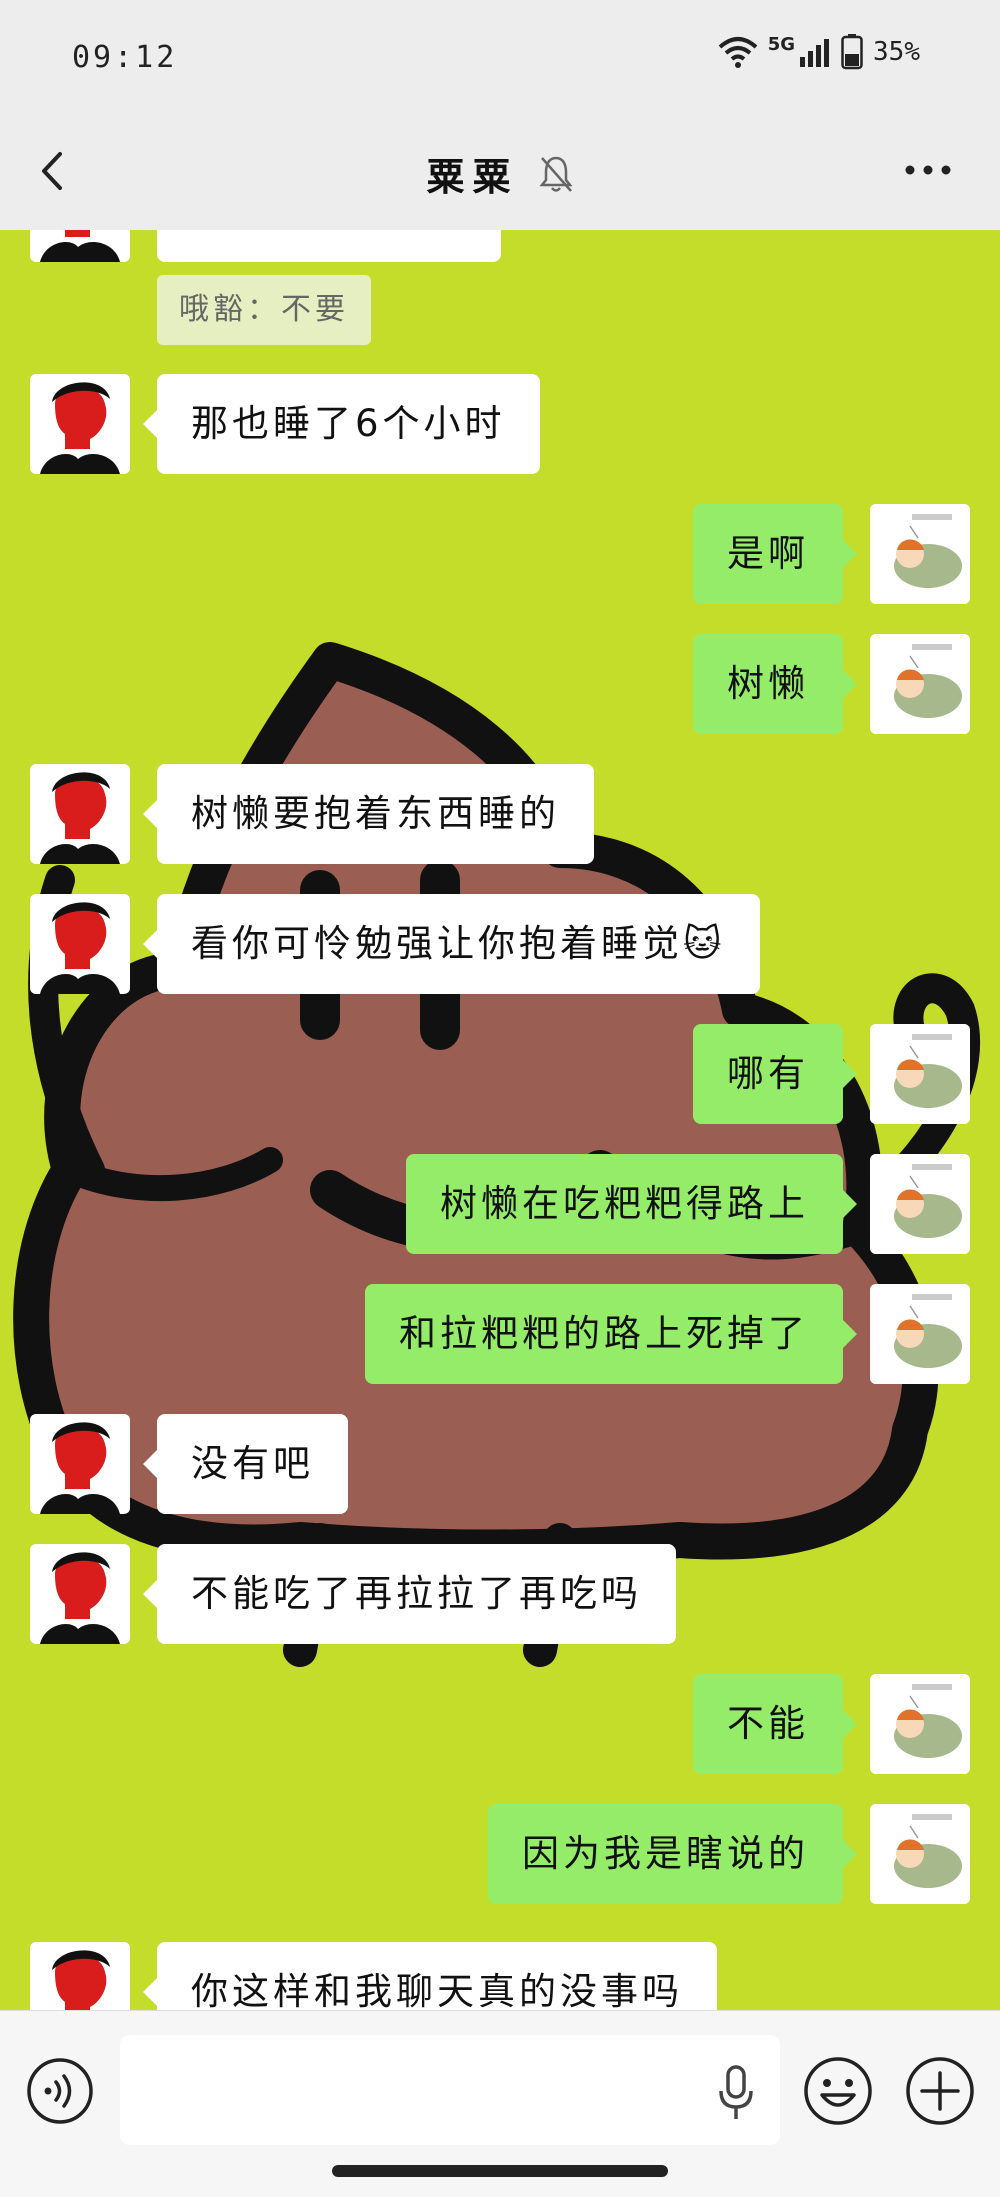 This screenshot has height=2197, width=1000. What do you see at coordinates (815, 53) in the screenshot?
I see `signal-icon` at bounding box center [815, 53].